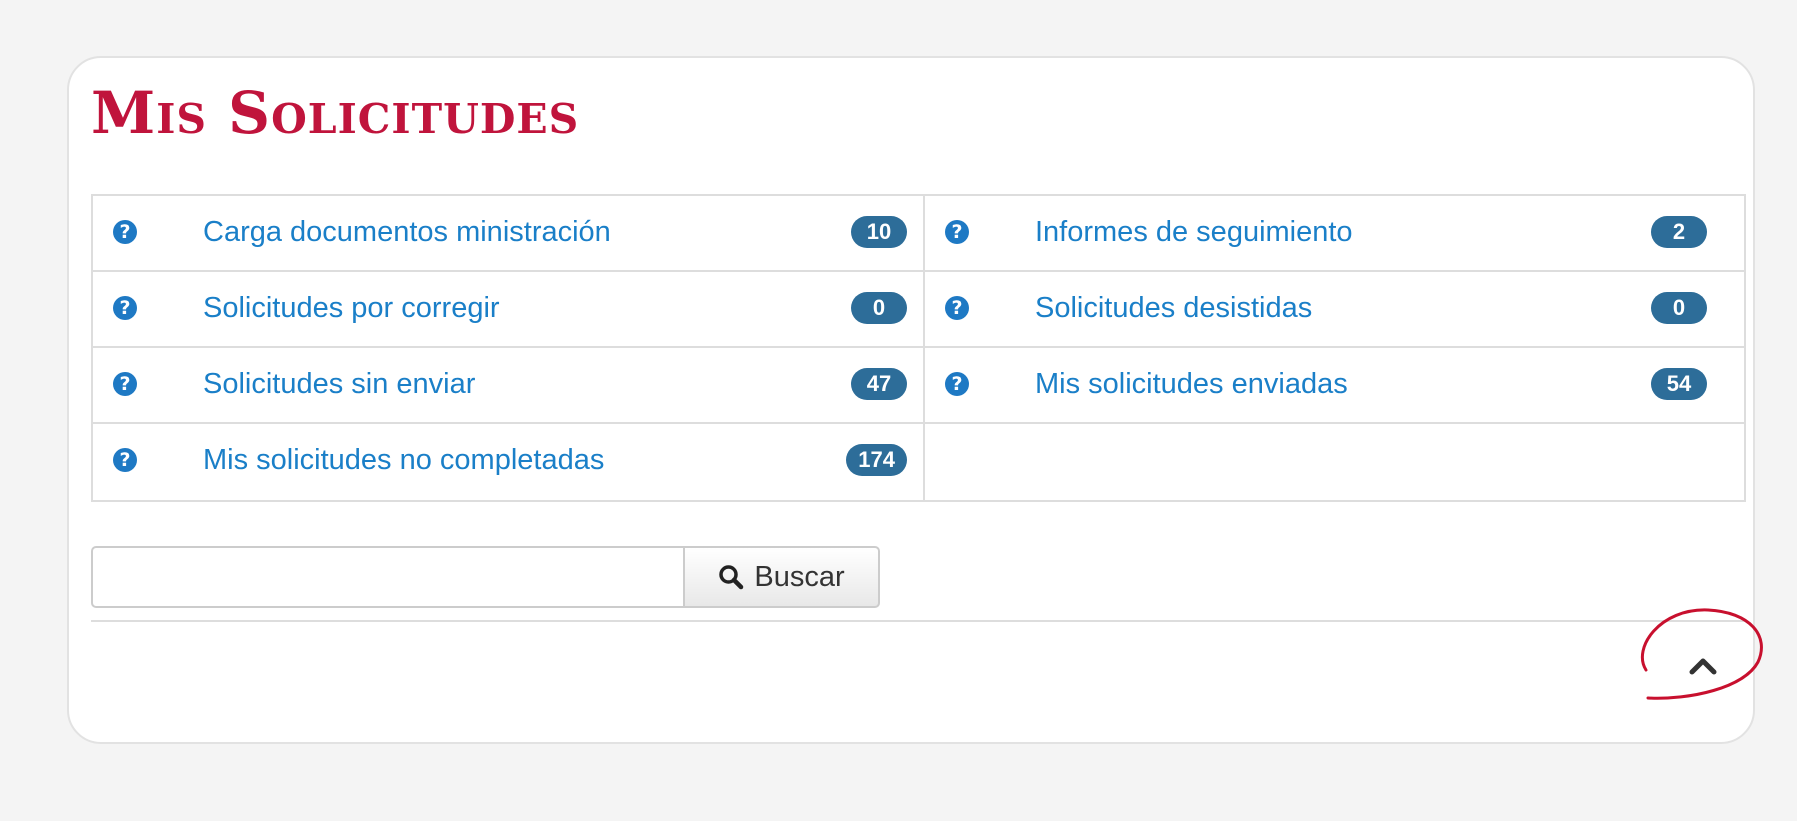 Image resolution: width=1797 pixels, height=821 pixels. Describe the element at coordinates (407, 232) in the screenshot. I see `link-carga-documentos: Carga documentos ministración` at that location.